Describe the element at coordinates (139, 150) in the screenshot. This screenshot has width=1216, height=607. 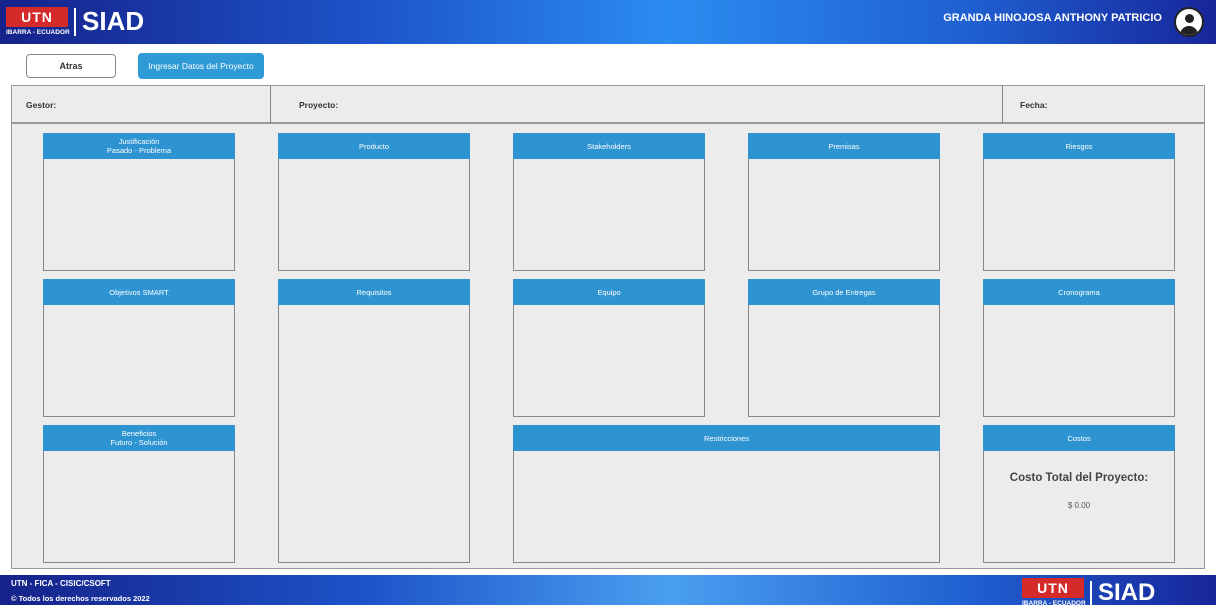
I see `card-title-line: Pasado - Problema` at that location.